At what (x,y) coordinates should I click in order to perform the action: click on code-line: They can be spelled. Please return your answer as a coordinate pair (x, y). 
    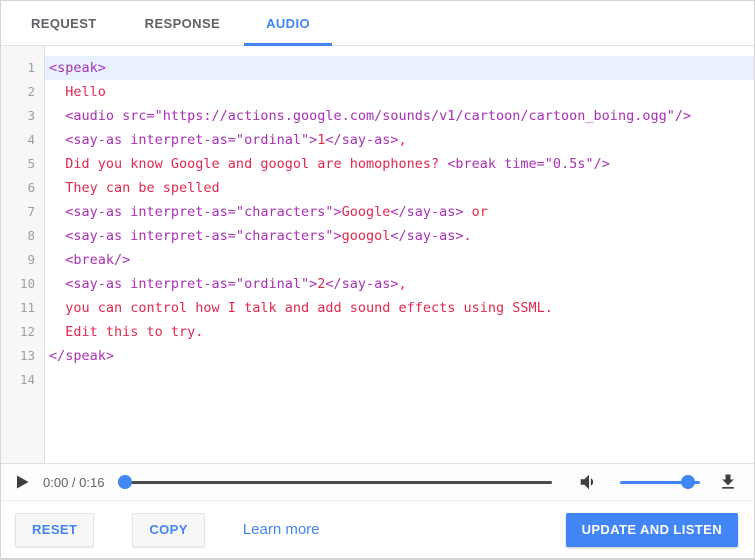
    Looking at the image, I should click on (399, 188).